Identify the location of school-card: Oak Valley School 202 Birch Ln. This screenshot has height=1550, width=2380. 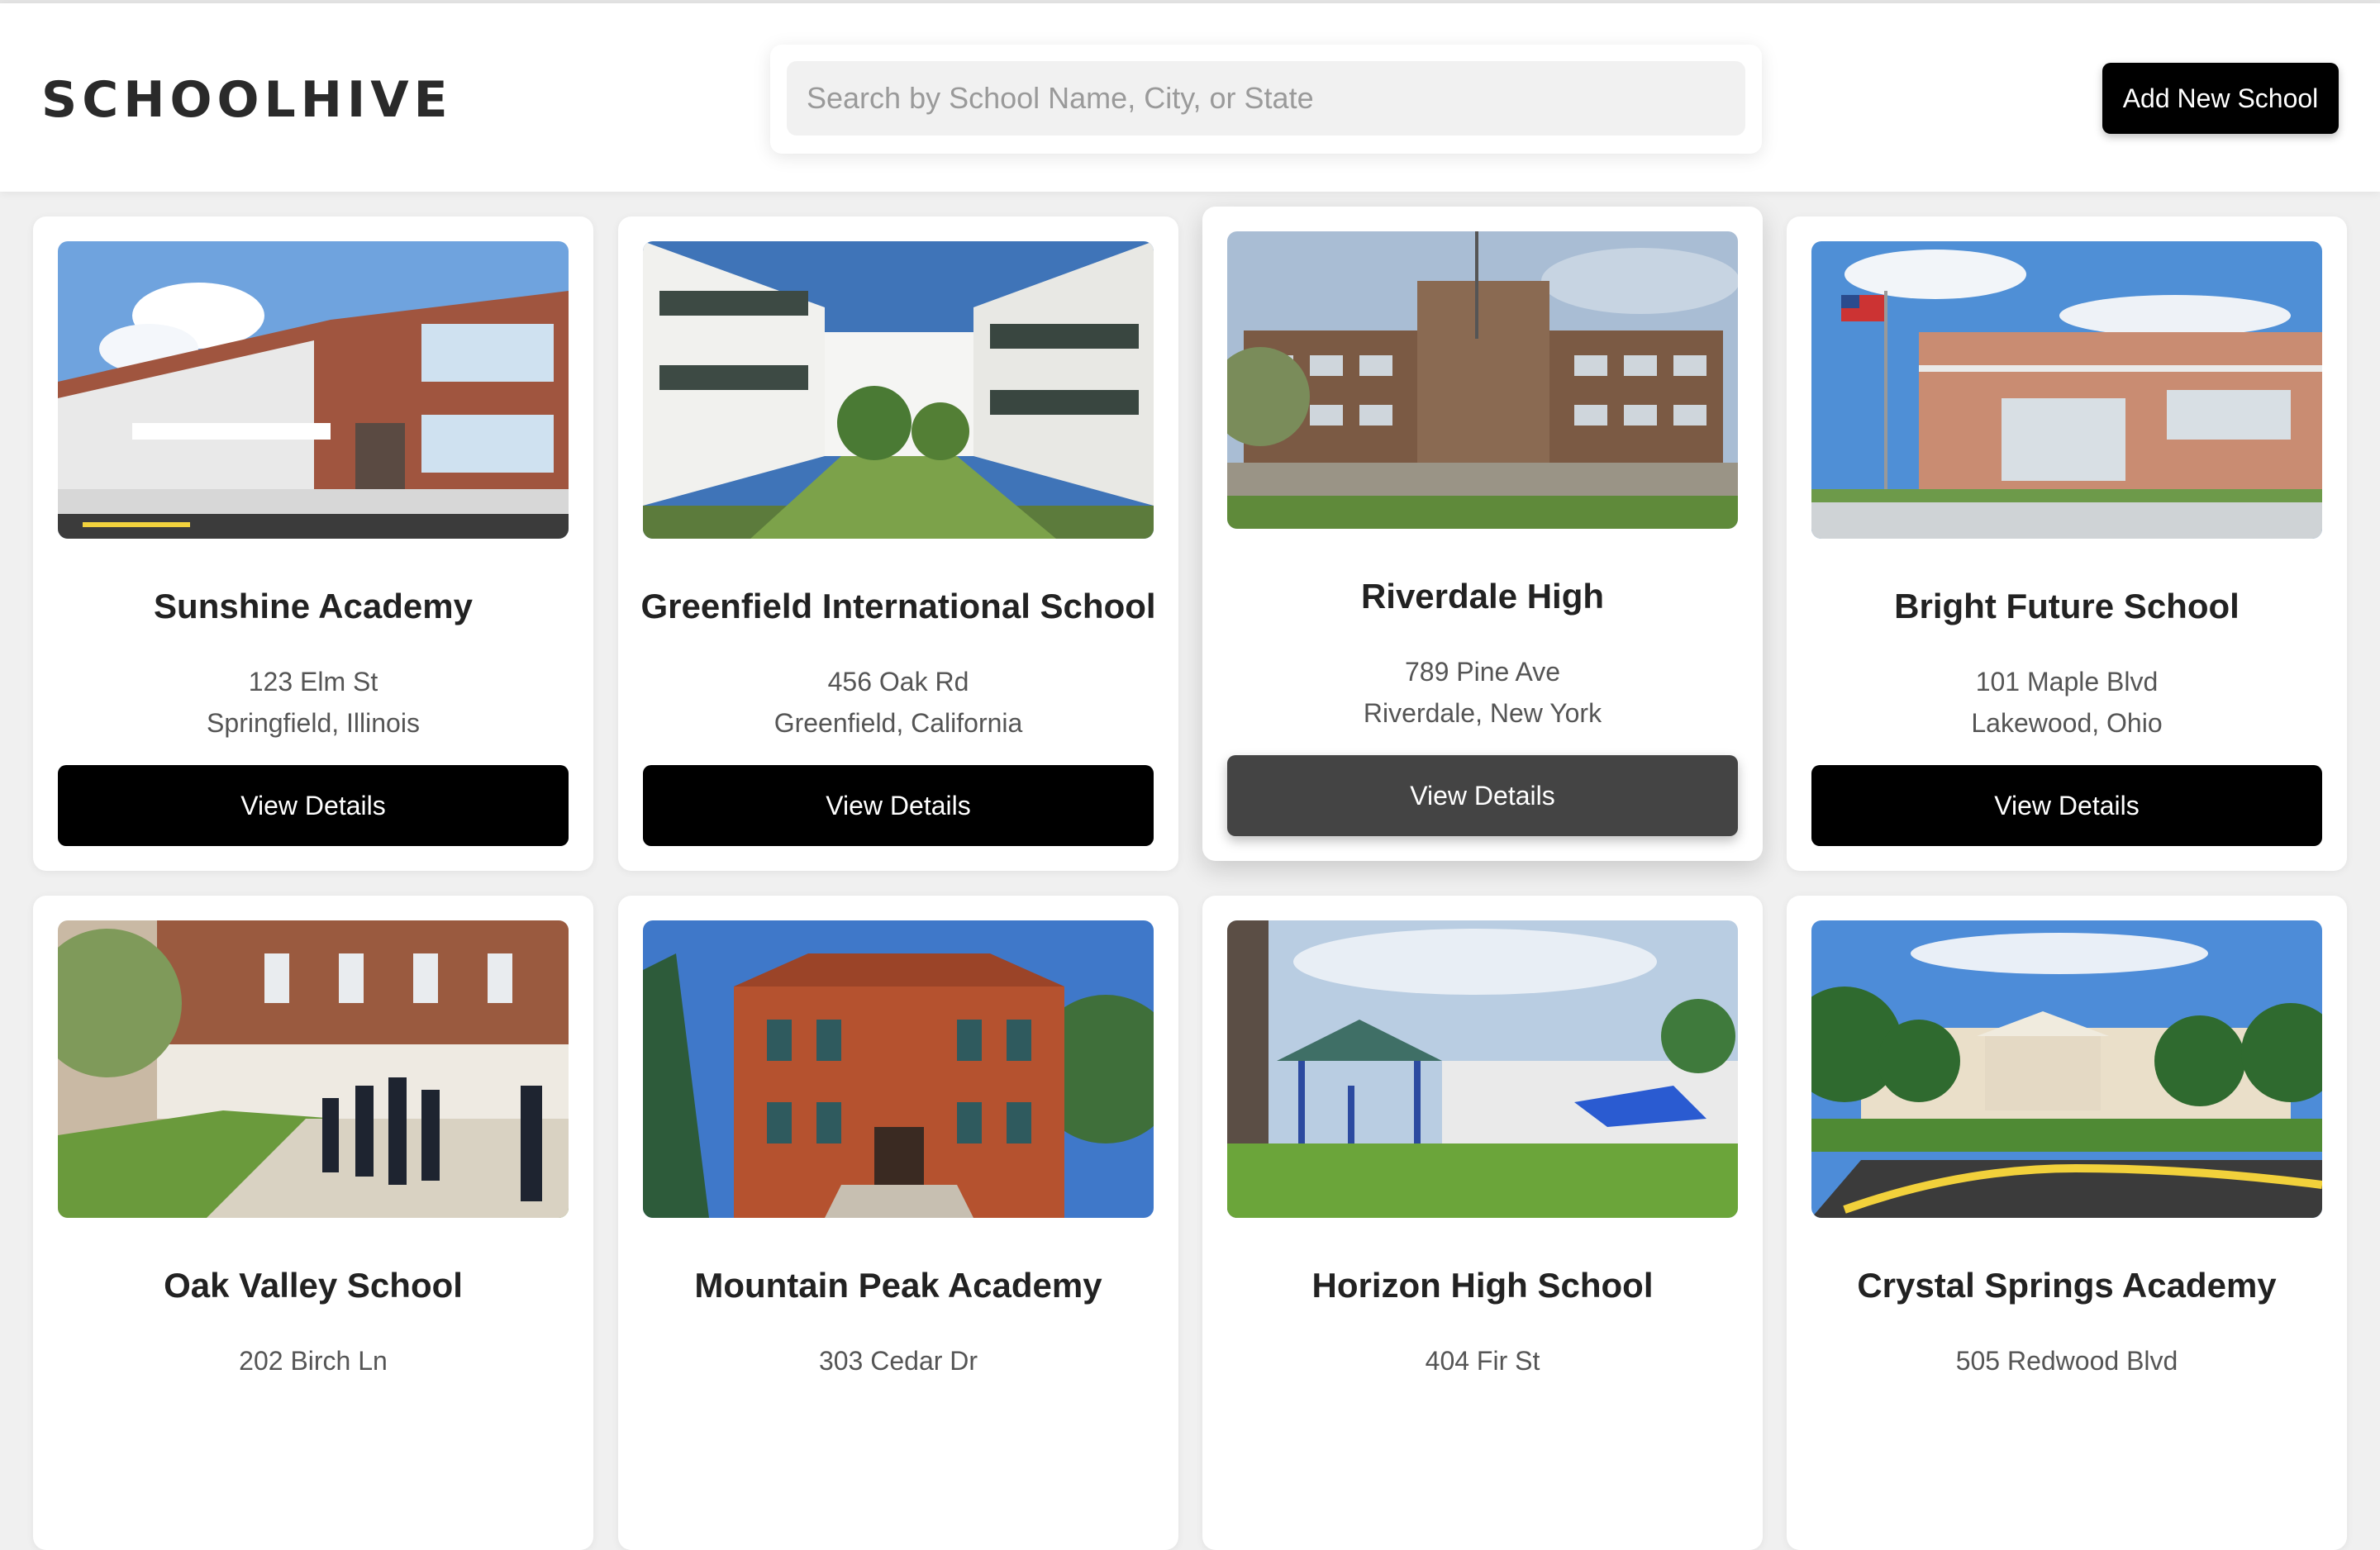
(313, 1223).